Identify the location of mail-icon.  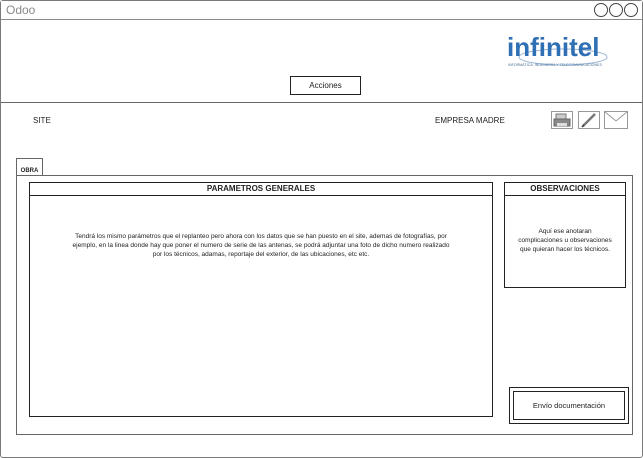
(616, 120).